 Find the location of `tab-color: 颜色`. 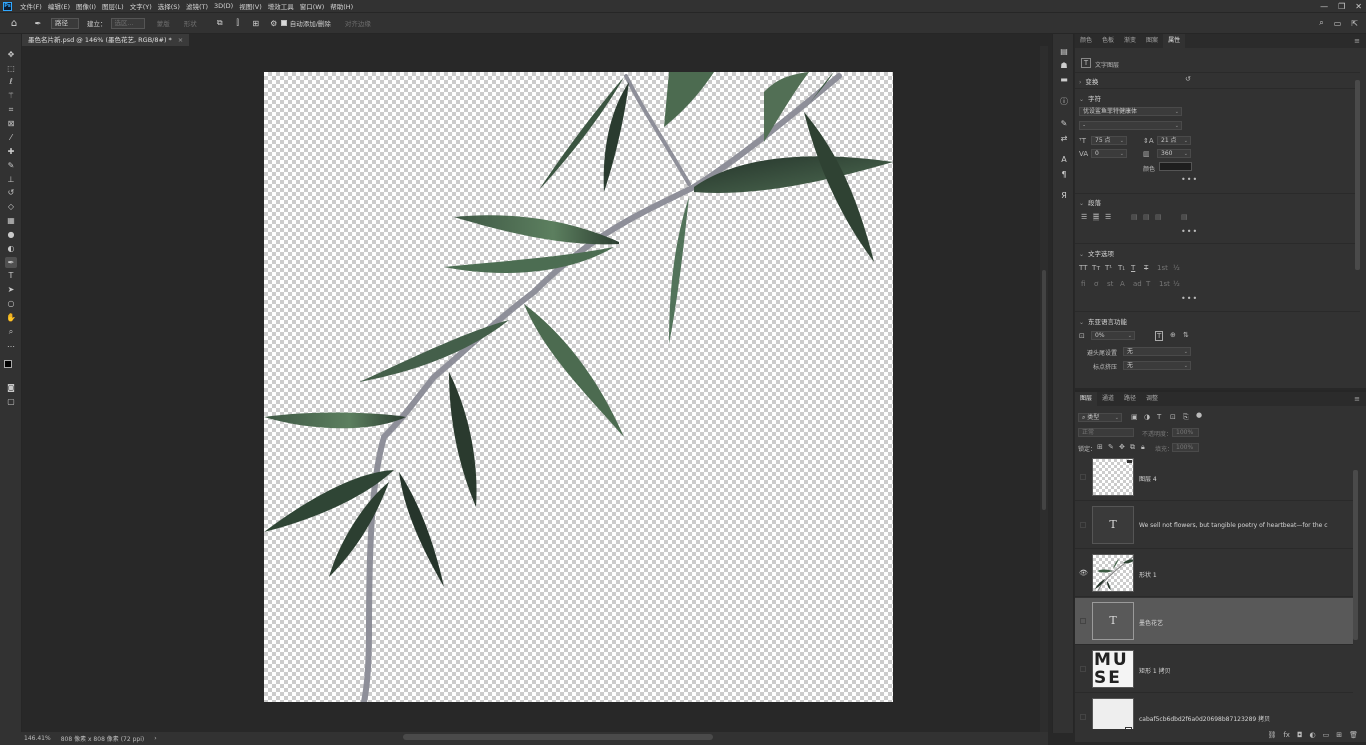

tab-color: 颜色 is located at coordinates (1086, 41).